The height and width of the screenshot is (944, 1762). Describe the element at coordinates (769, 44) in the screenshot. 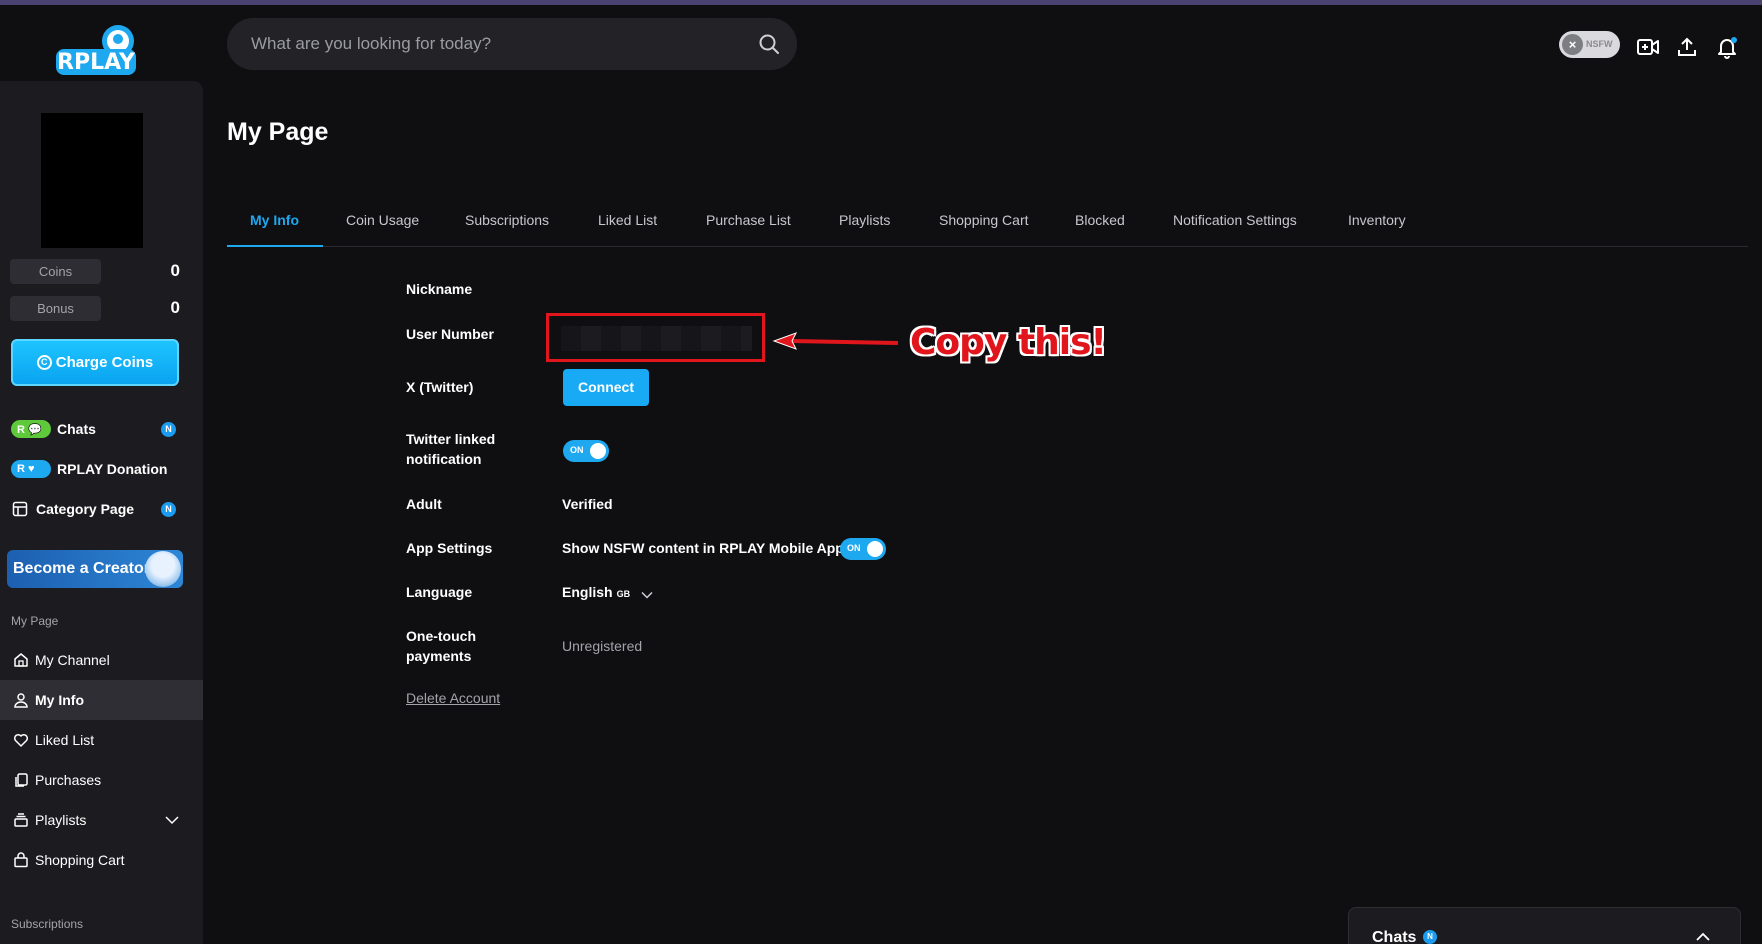

I see `search-icon` at that location.